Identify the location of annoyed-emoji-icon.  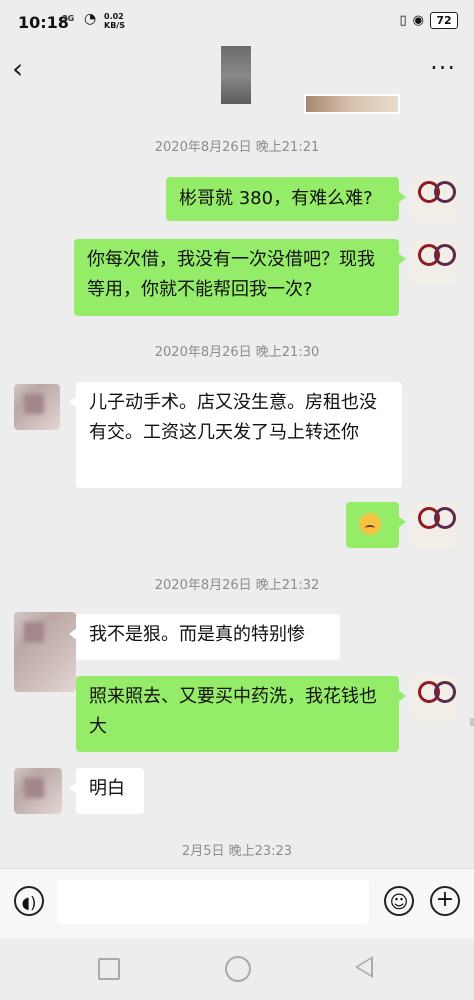
(370, 524).